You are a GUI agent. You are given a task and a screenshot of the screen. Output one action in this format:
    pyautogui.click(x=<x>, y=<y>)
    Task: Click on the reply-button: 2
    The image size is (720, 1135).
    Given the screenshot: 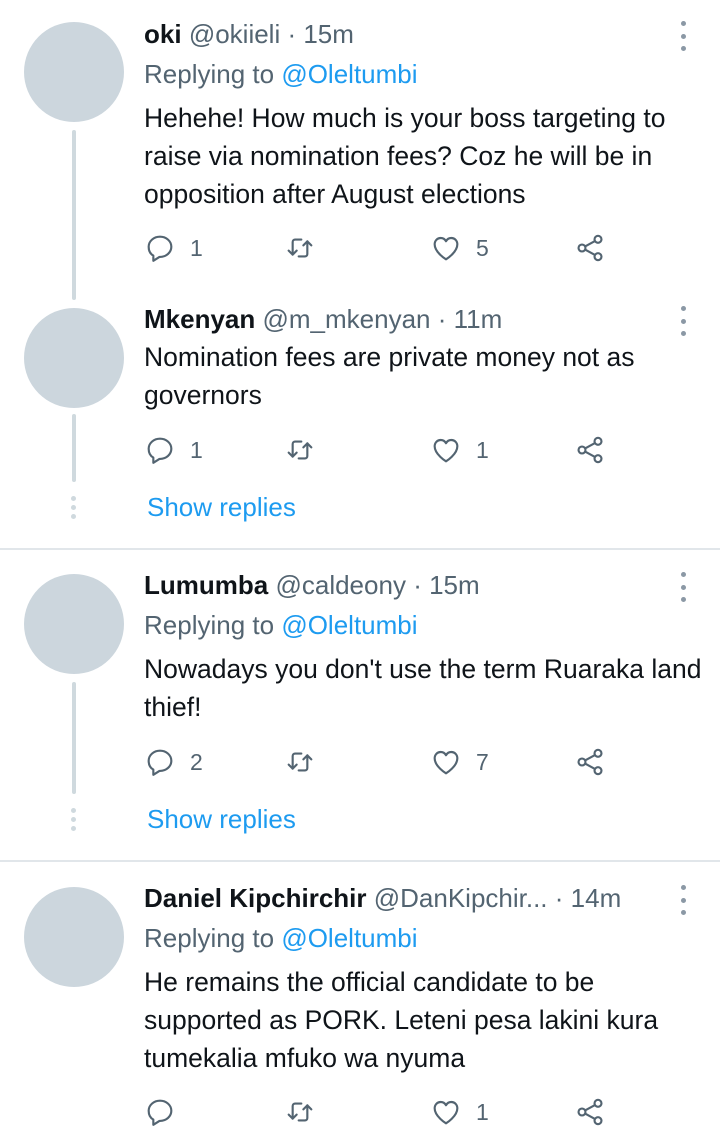 What is the action you would take?
    pyautogui.click(x=173, y=762)
    